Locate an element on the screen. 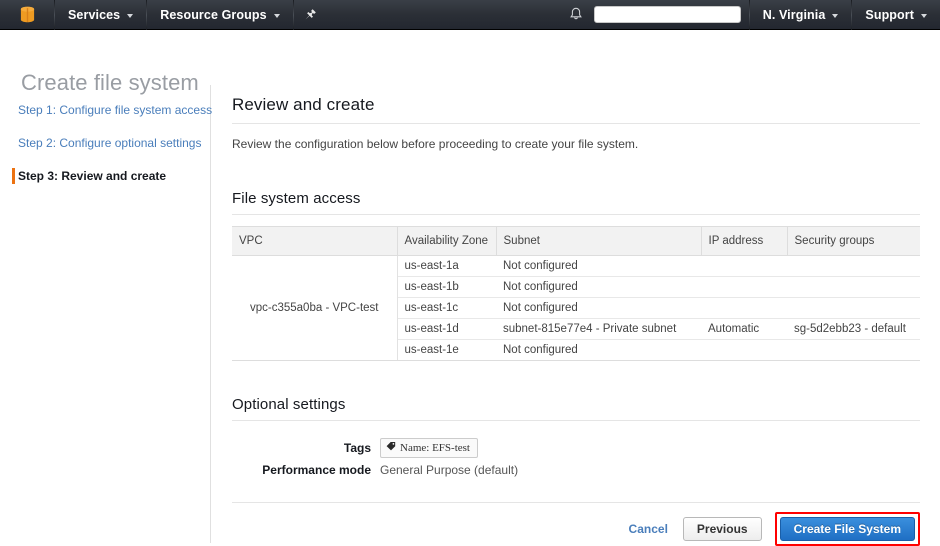  nav-services-label: Services is located at coordinates (94, 14).